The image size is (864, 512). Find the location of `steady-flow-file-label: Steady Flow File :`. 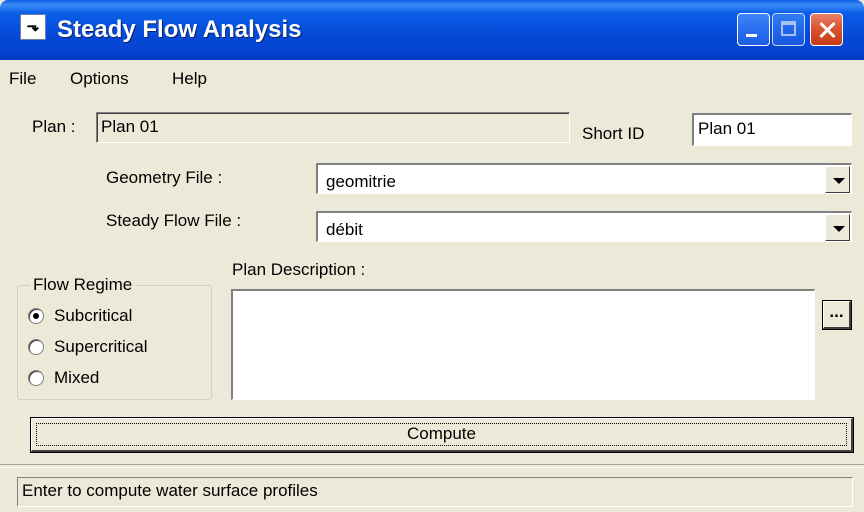

steady-flow-file-label: Steady Flow File : is located at coordinates (174, 220).